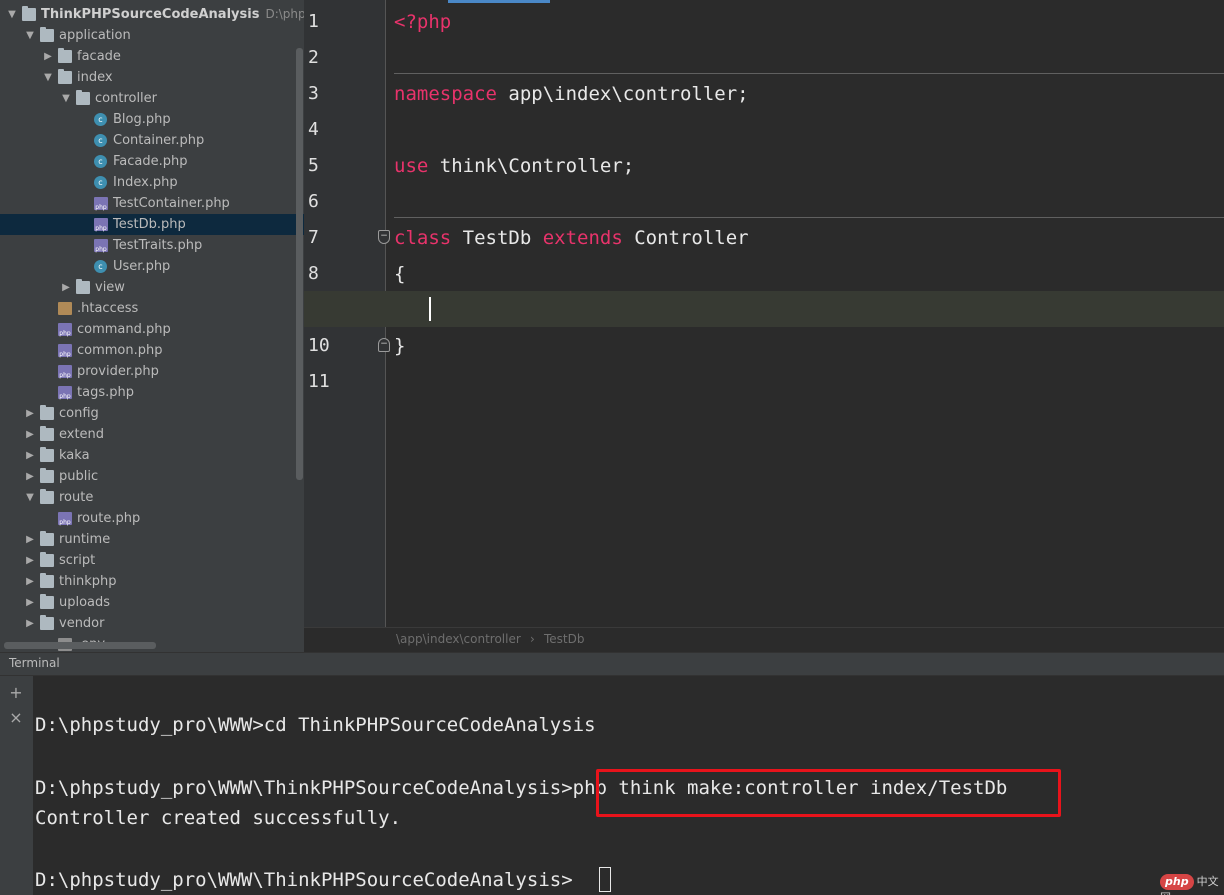 The width and height of the screenshot is (1224, 895). I want to click on tree-item: ▶ config, so click(152, 413).